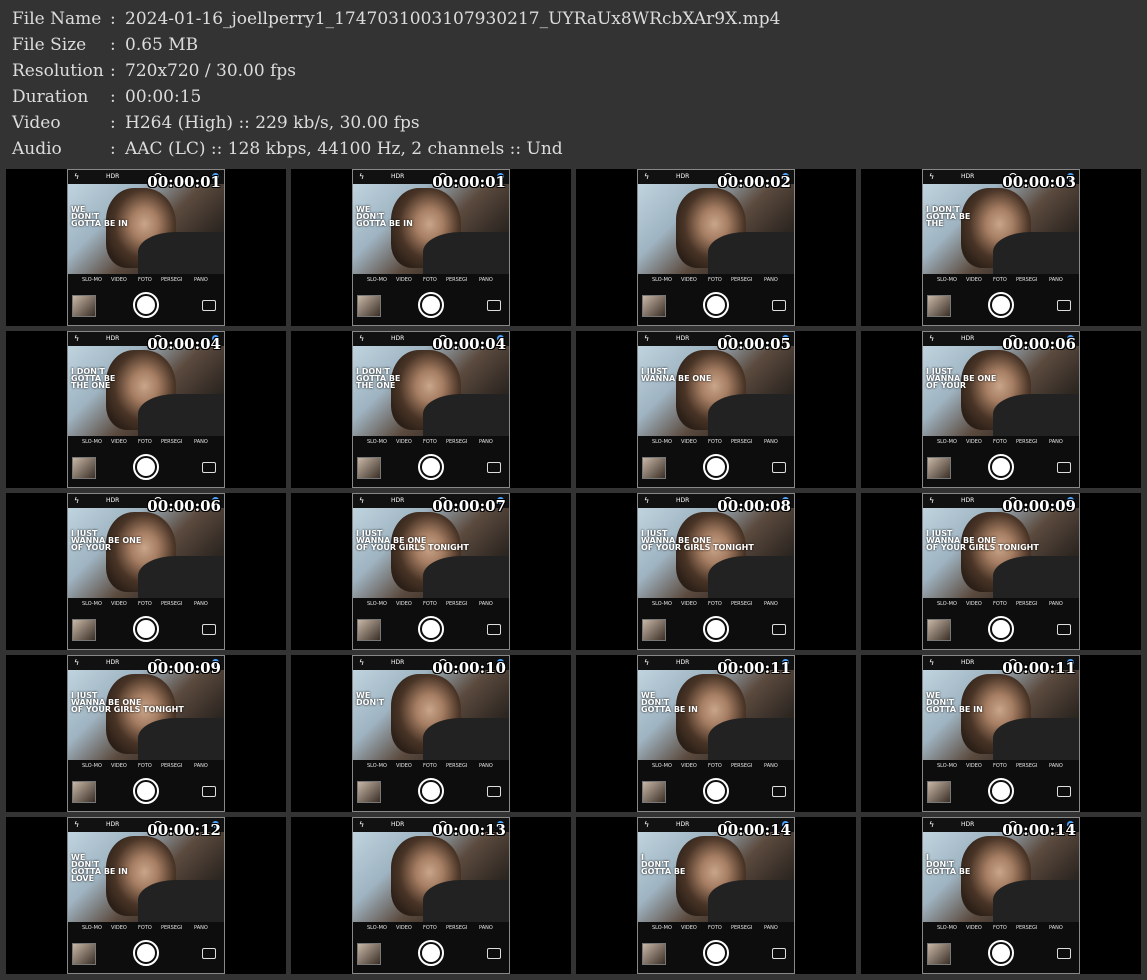 The height and width of the screenshot is (980, 1147). Describe the element at coordinates (1001, 233) in the screenshot. I see `selfie-image: I DON'T GOTTA BE THE` at that location.